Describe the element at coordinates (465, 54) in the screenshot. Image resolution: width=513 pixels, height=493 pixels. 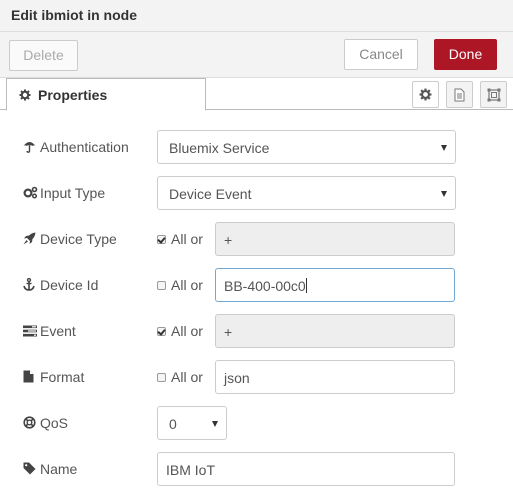
I see `done-button: Done` at that location.